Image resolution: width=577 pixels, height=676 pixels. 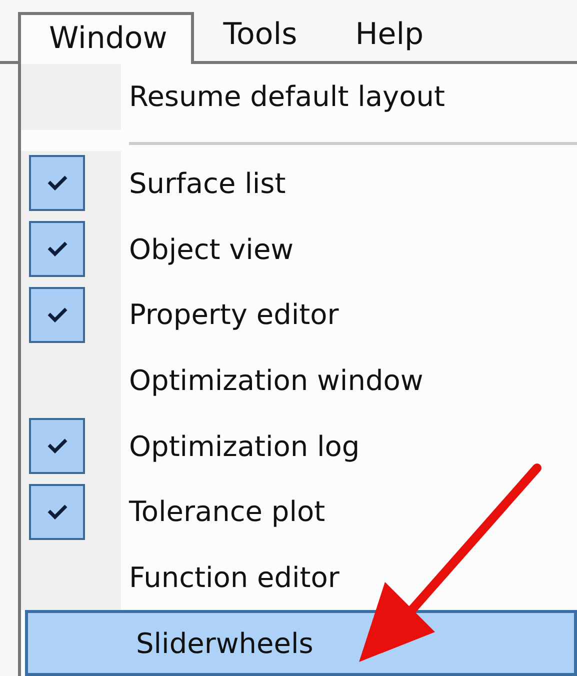 I want to click on menu-item: Property editor, so click(x=299, y=315).